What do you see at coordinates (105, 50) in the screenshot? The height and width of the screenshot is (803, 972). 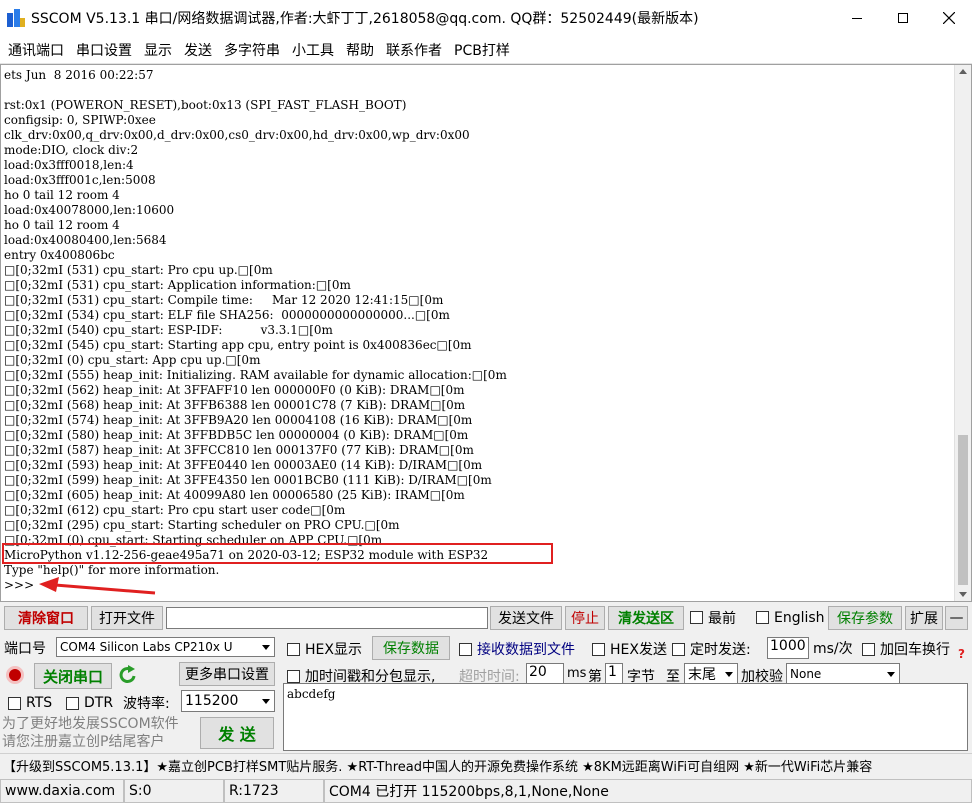 I see `menu-serial-settings: 串口设置` at bounding box center [105, 50].